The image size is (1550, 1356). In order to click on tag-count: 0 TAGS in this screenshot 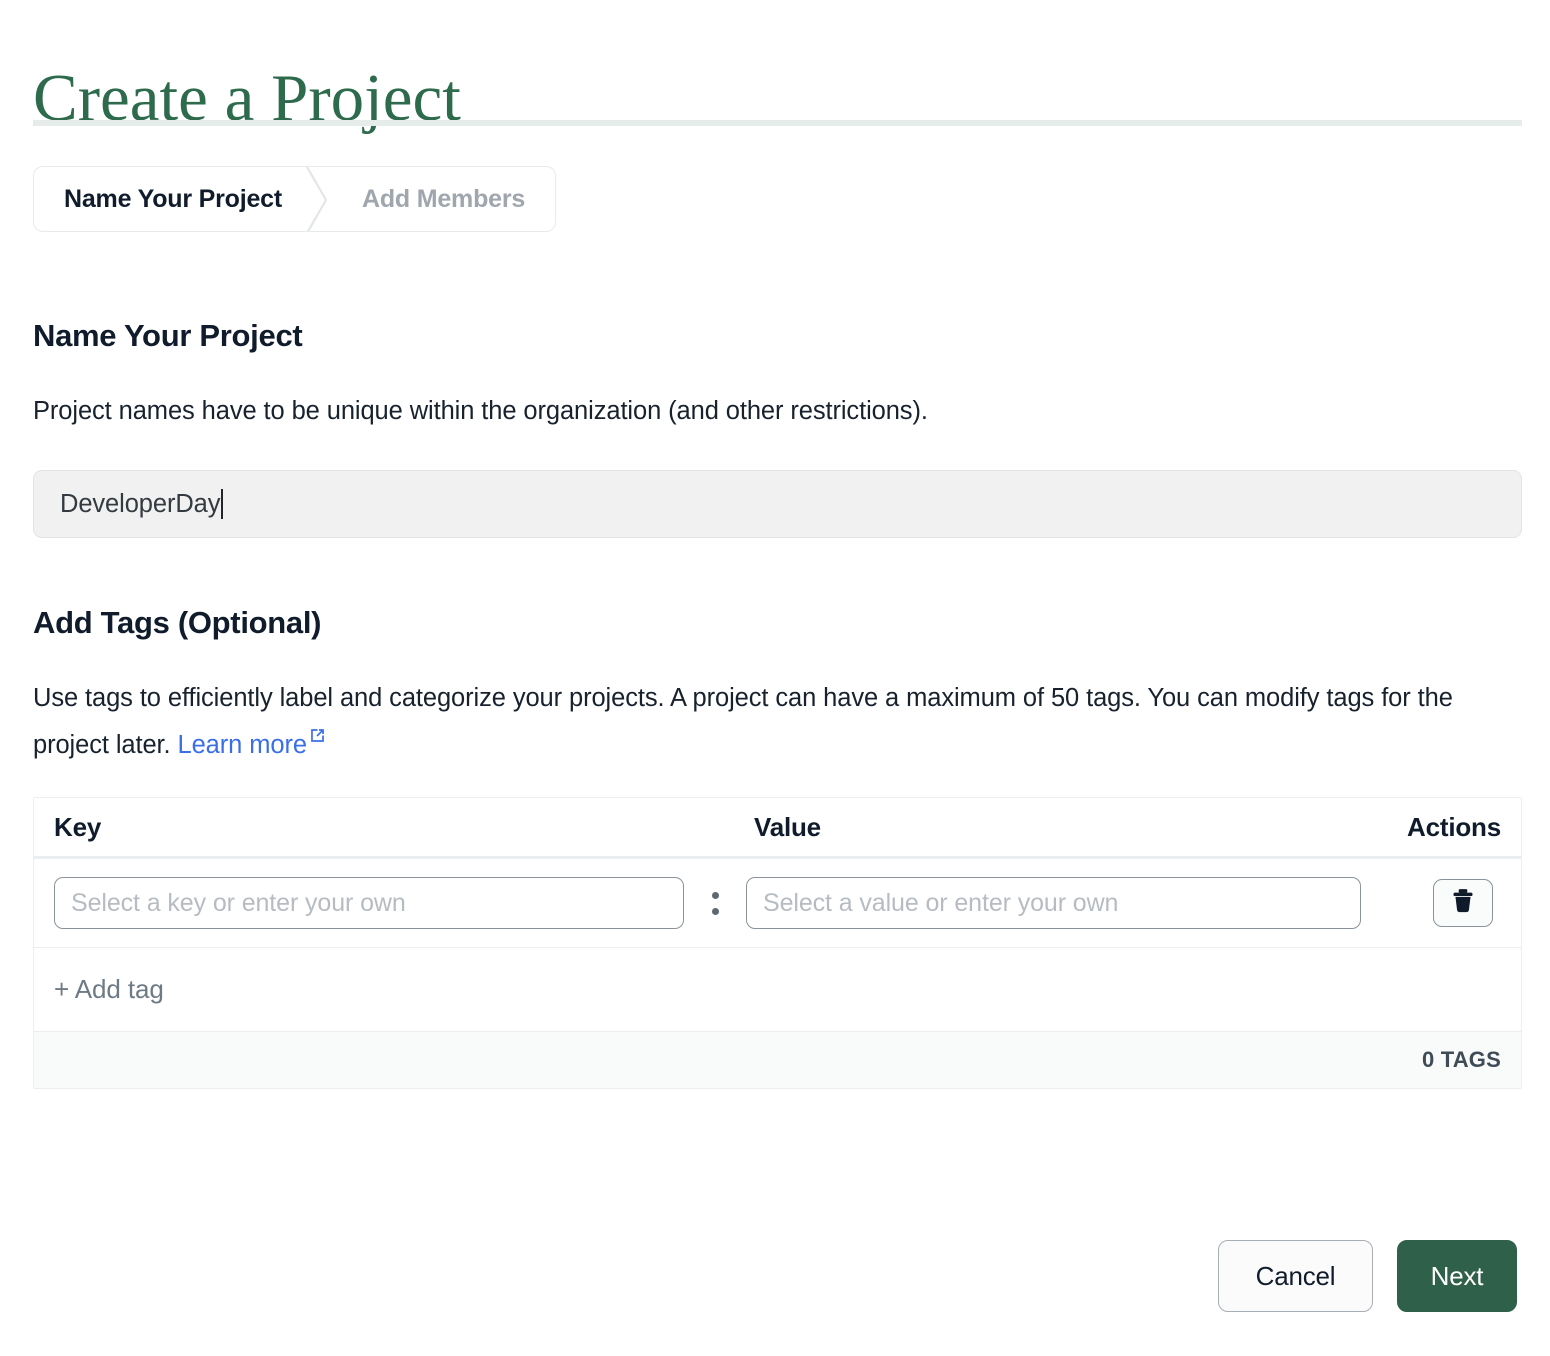, I will do `click(1461, 1059)`.